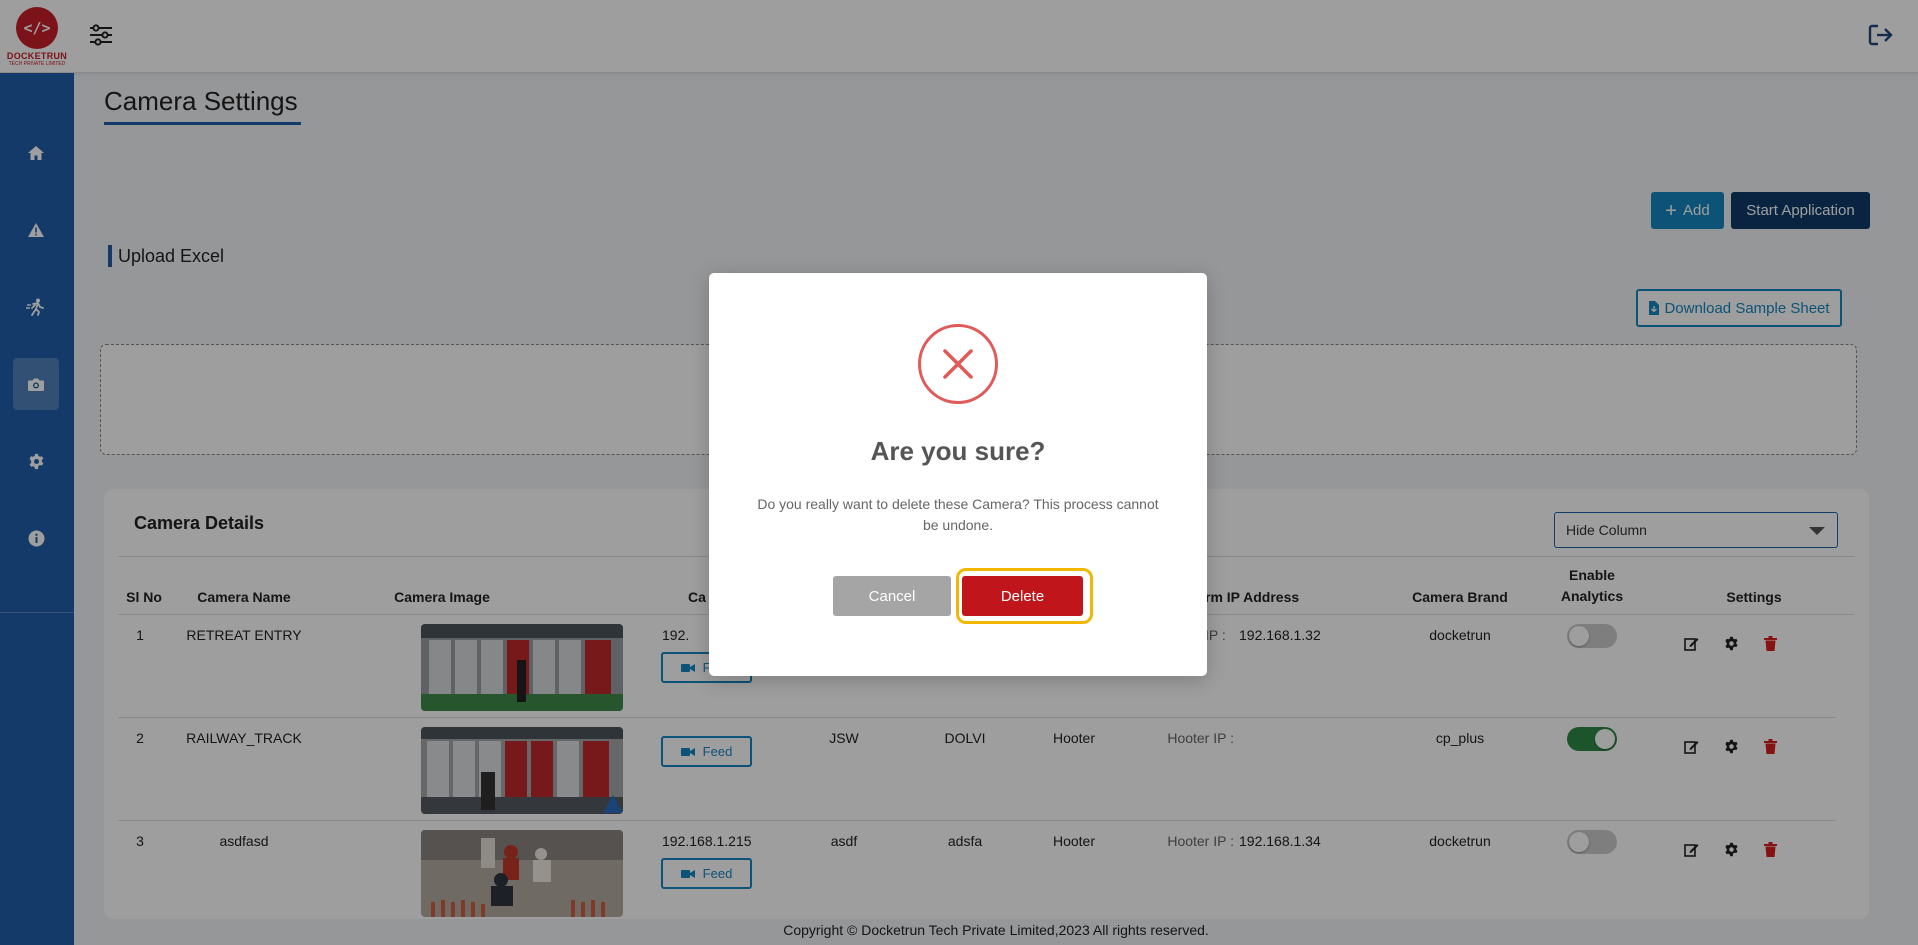  What do you see at coordinates (958, 451) in the screenshot?
I see `dialog-title: Are you sure?` at bounding box center [958, 451].